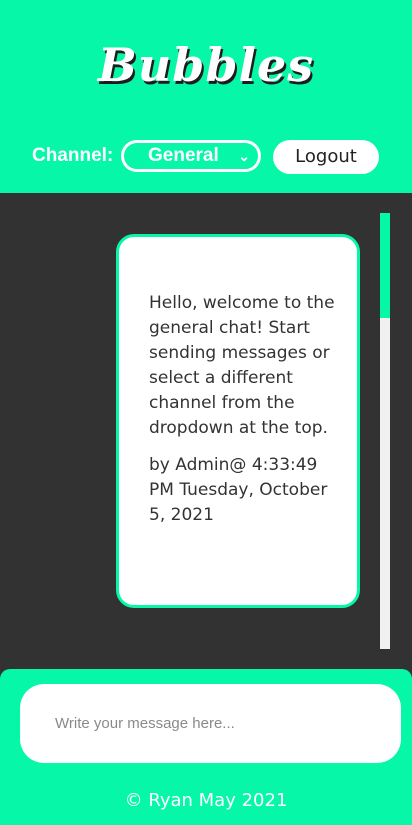 The width and height of the screenshot is (412, 825). What do you see at coordinates (326, 157) in the screenshot?
I see `logout-button: Logout` at bounding box center [326, 157].